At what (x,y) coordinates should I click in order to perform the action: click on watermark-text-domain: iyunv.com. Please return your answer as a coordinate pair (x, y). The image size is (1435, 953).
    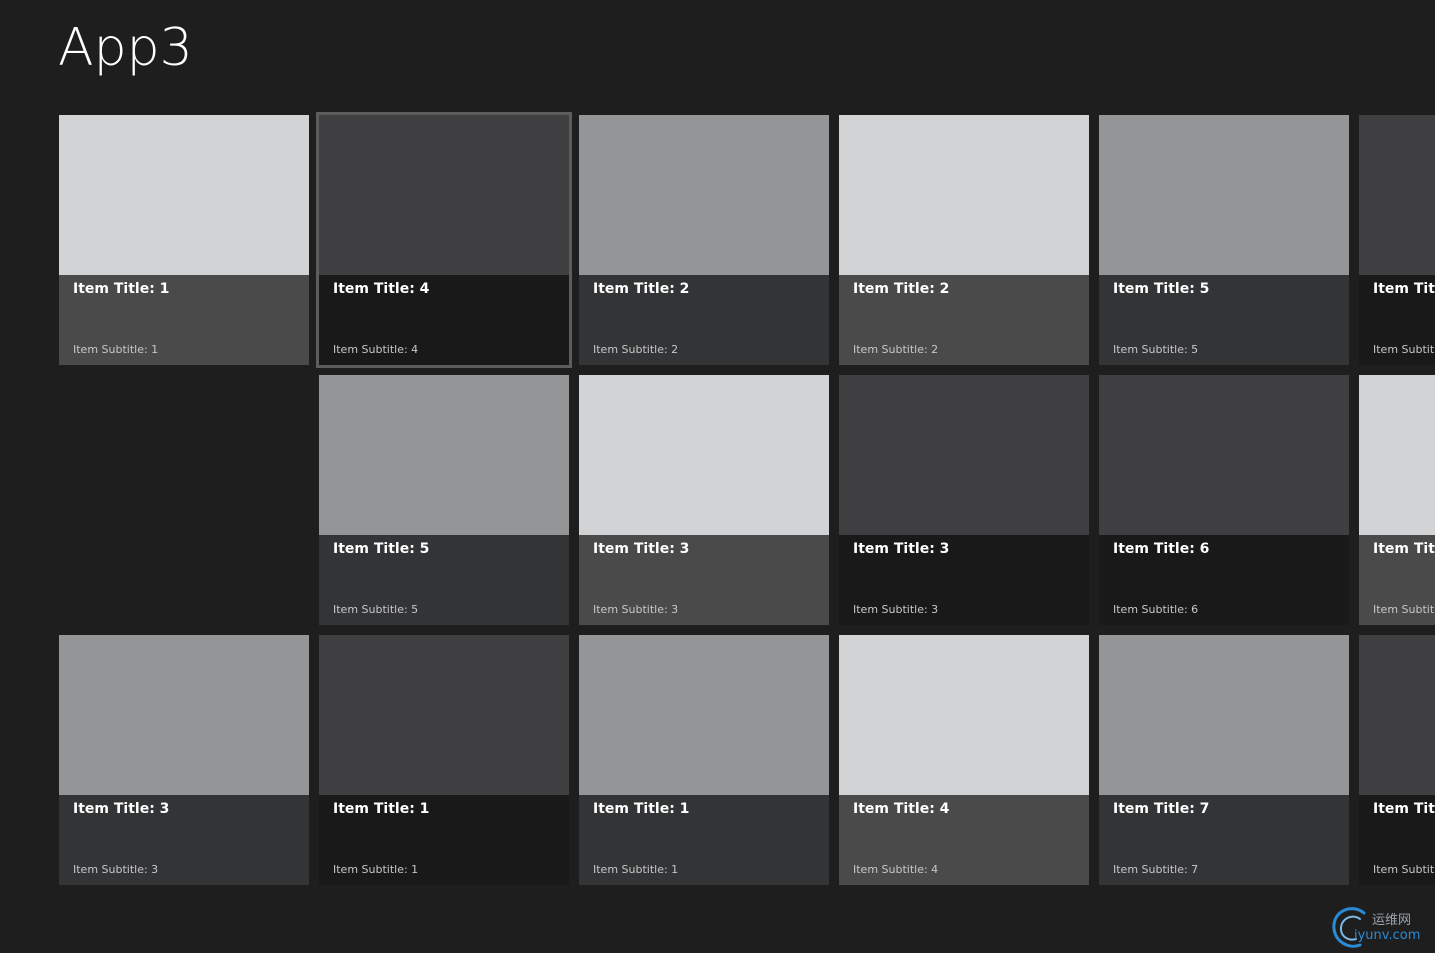
    Looking at the image, I should click on (1387, 935).